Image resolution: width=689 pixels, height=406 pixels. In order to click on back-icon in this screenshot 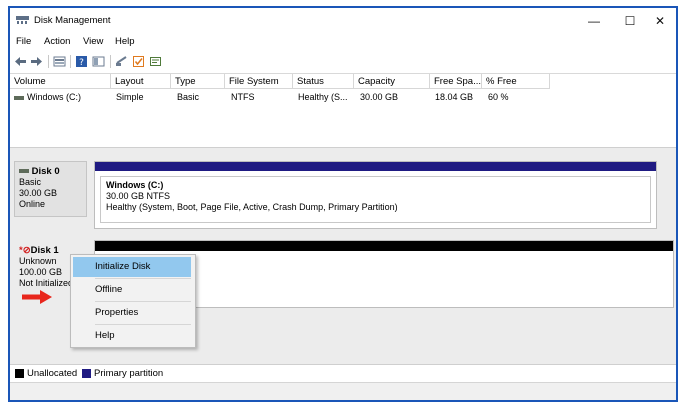, I will do `click(20, 61)`.